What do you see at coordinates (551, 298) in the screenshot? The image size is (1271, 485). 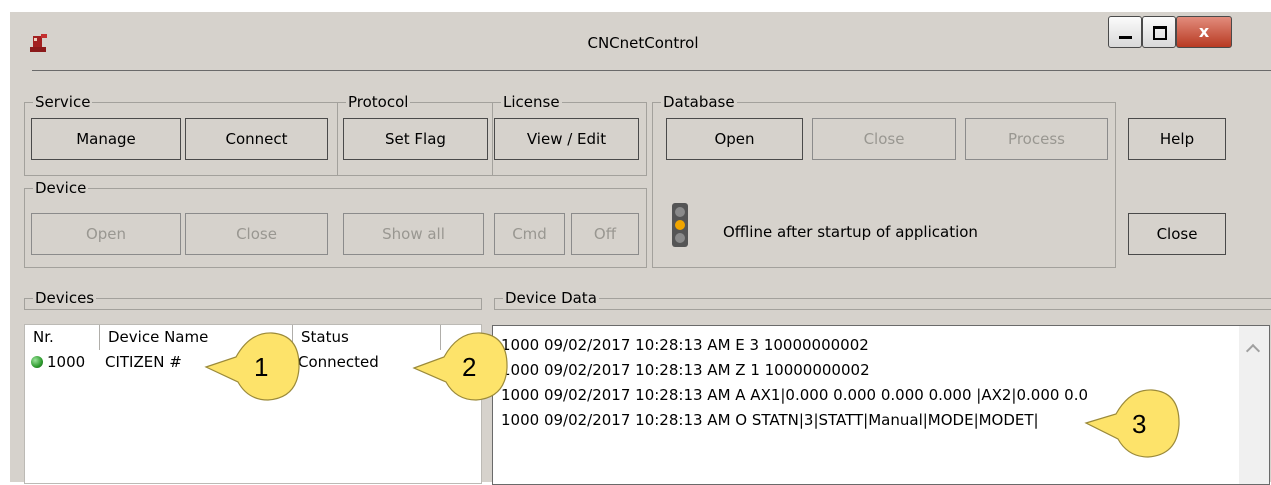 I see `device-data-group-label: Device Data` at bounding box center [551, 298].